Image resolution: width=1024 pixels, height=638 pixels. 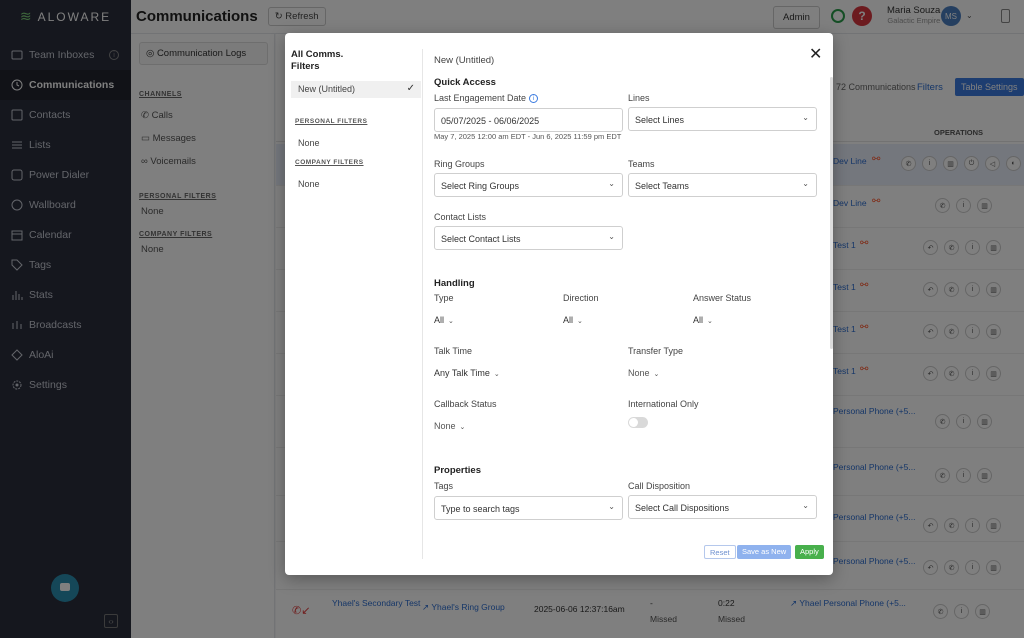 I want to click on ring-groups-select: Select Ring Groups ⌄, so click(x=528, y=185).